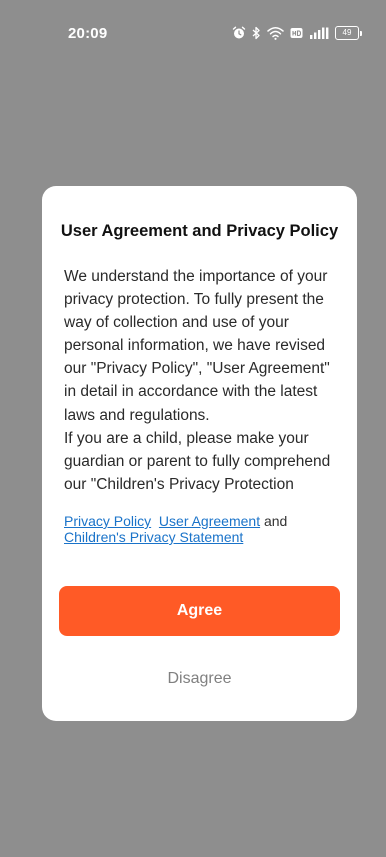  Describe the element at coordinates (275, 521) in the screenshot. I see `links-connector: and` at that location.